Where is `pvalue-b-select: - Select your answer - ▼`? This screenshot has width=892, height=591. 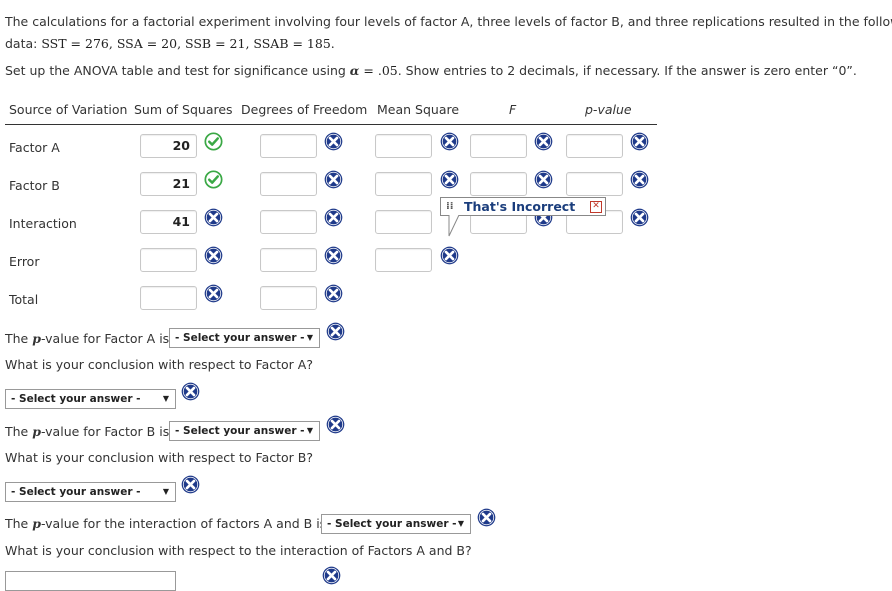
pvalue-b-select: - Select your answer - ▼ is located at coordinates (244, 431).